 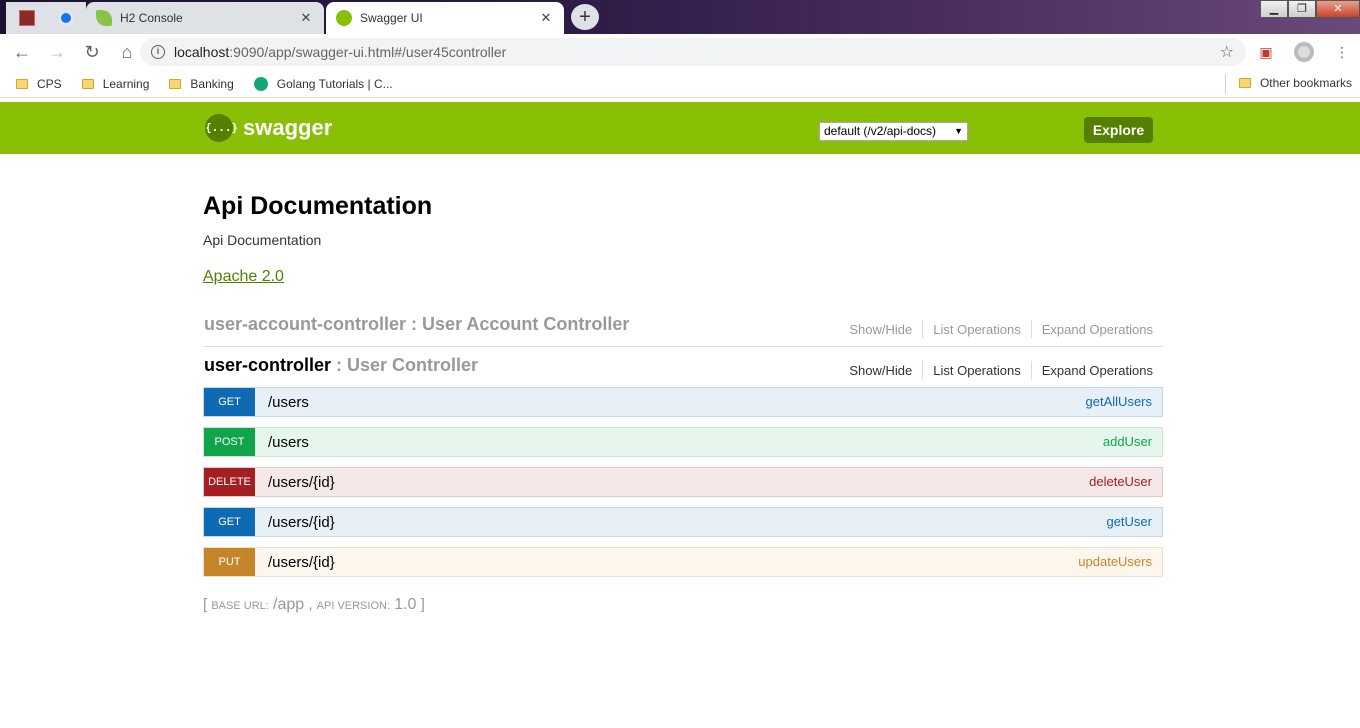 What do you see at coordinates (205, 18) in the screenshot?
I see `tab-h2-console: H2 Console ✕` at bounding box center [205, 18].